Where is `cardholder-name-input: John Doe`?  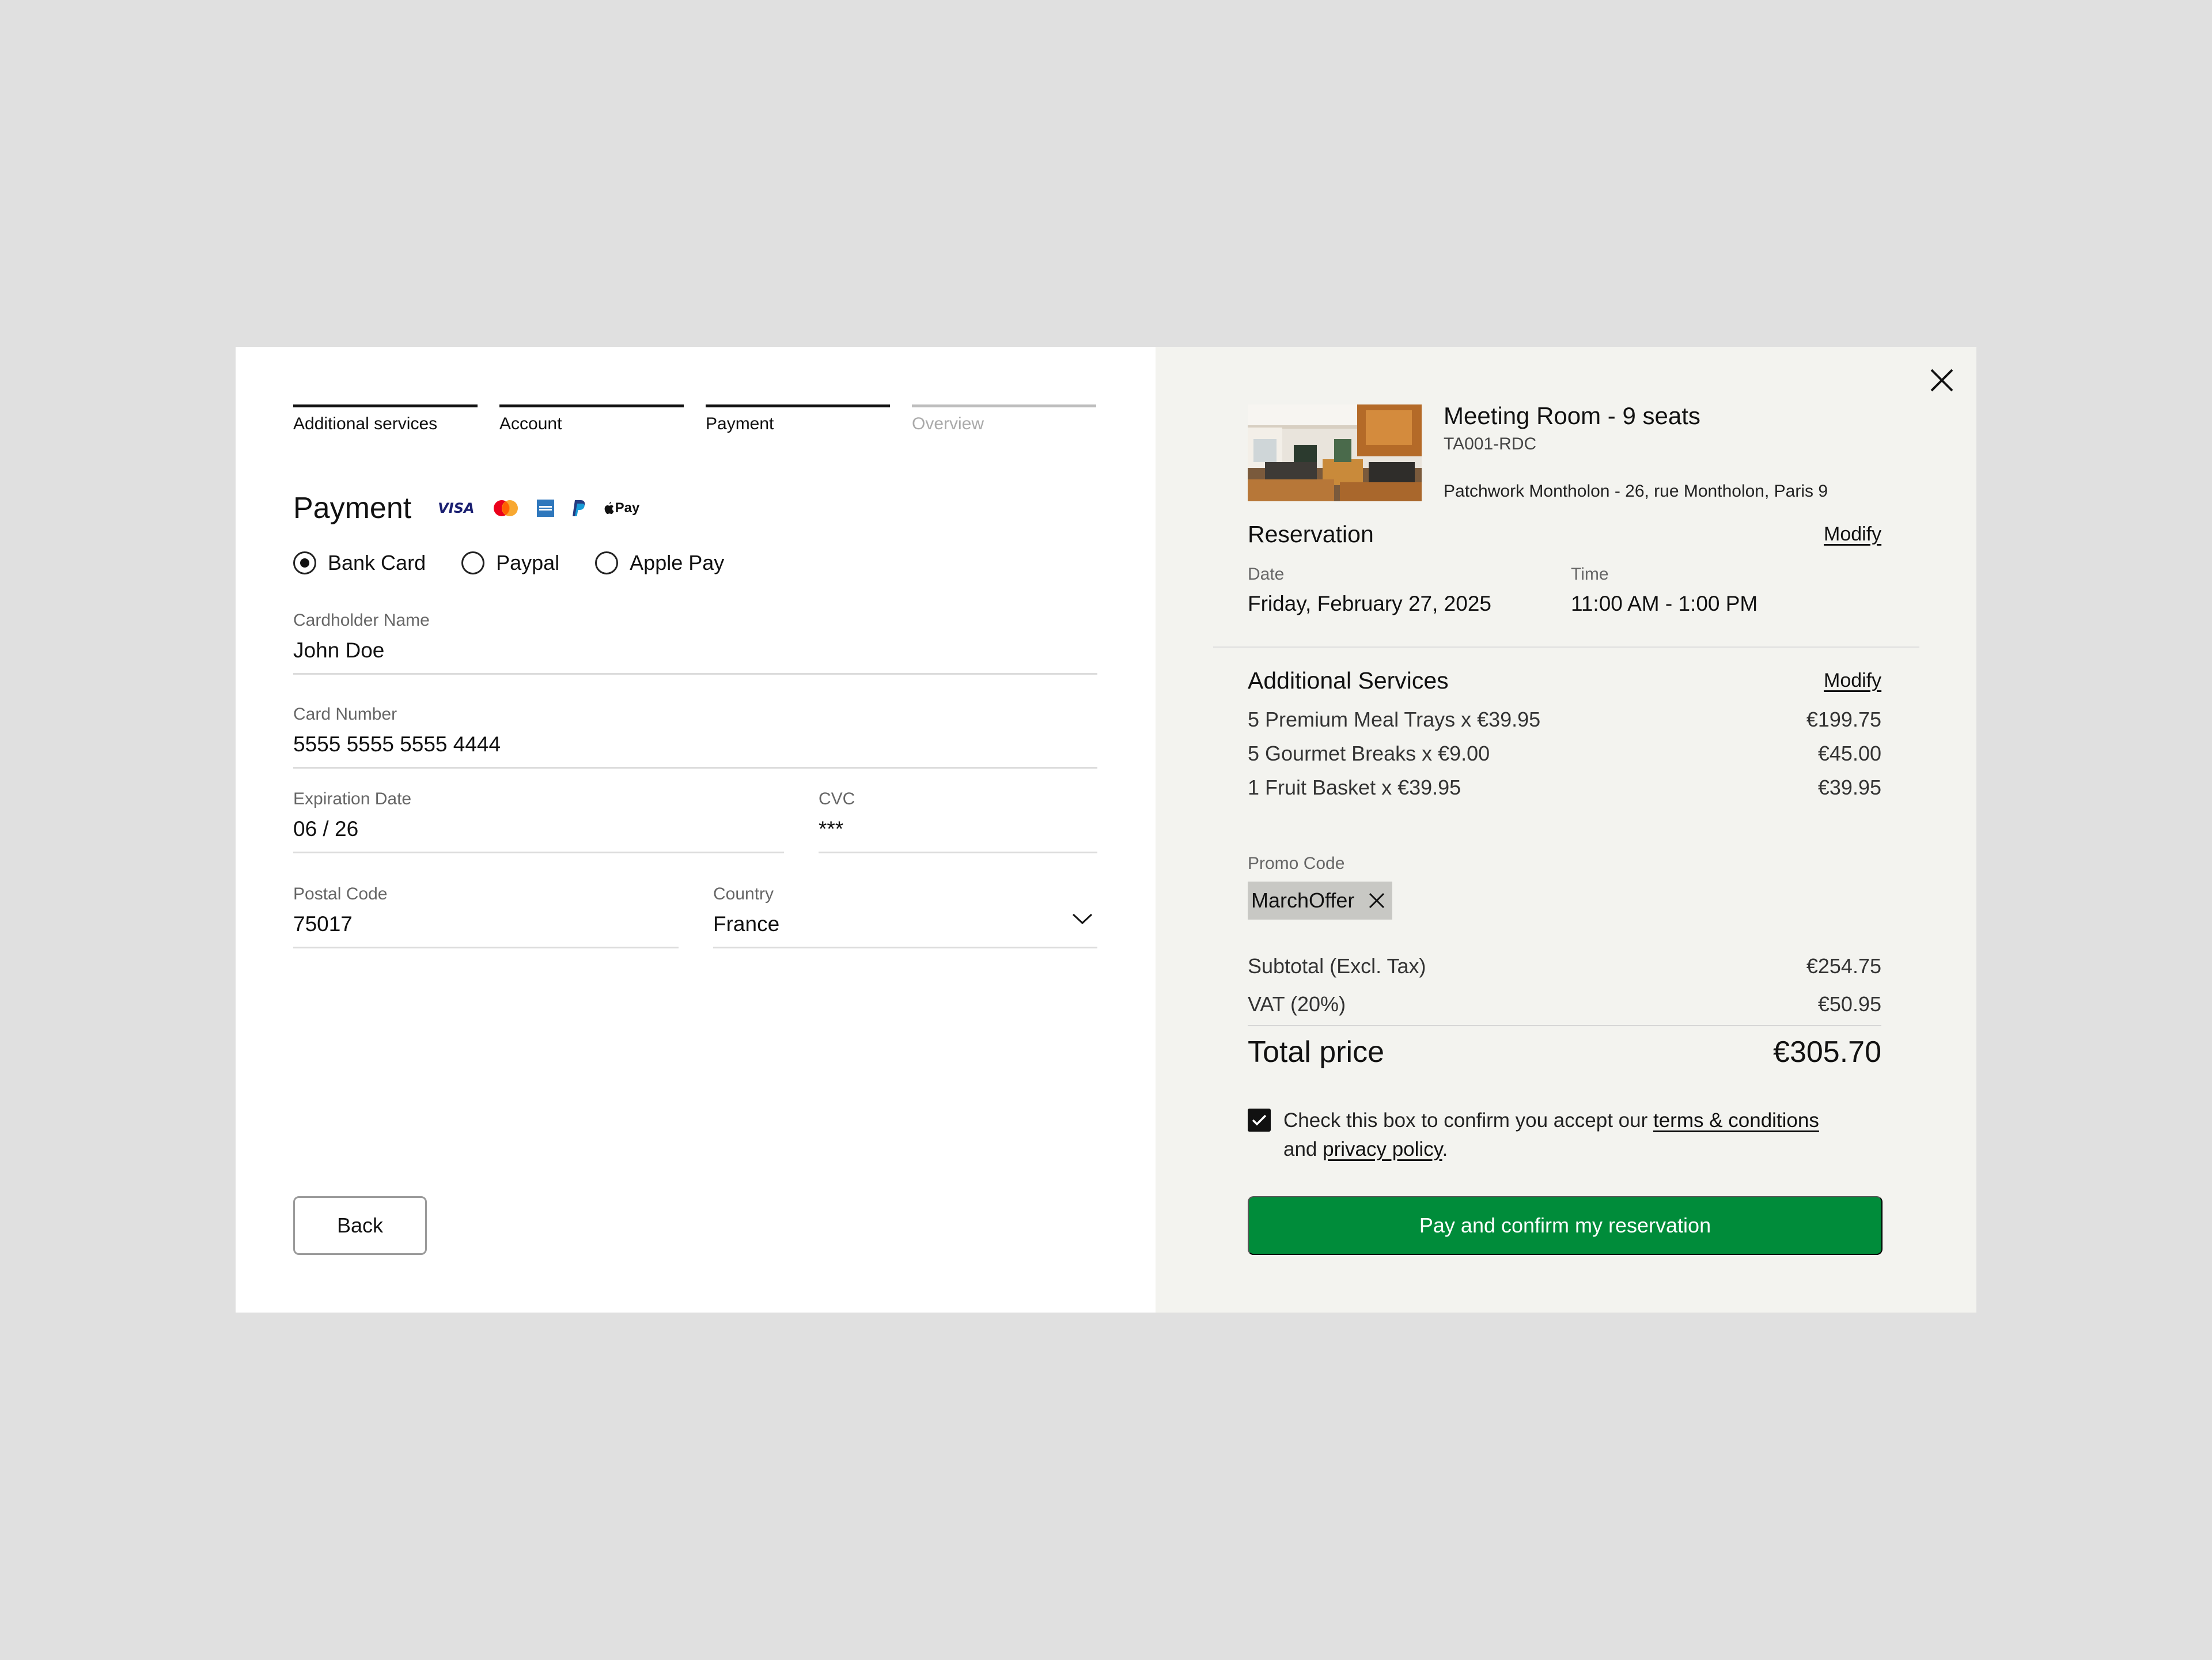
cardholder-name-input: John Doe is located at coordinates (695, 655).